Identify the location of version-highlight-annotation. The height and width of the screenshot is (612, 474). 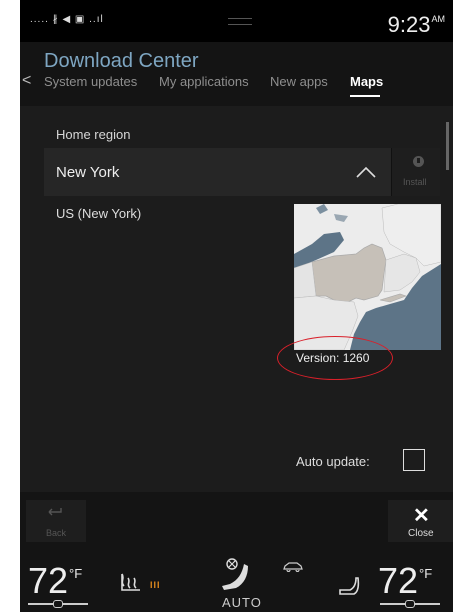
(335, 358).